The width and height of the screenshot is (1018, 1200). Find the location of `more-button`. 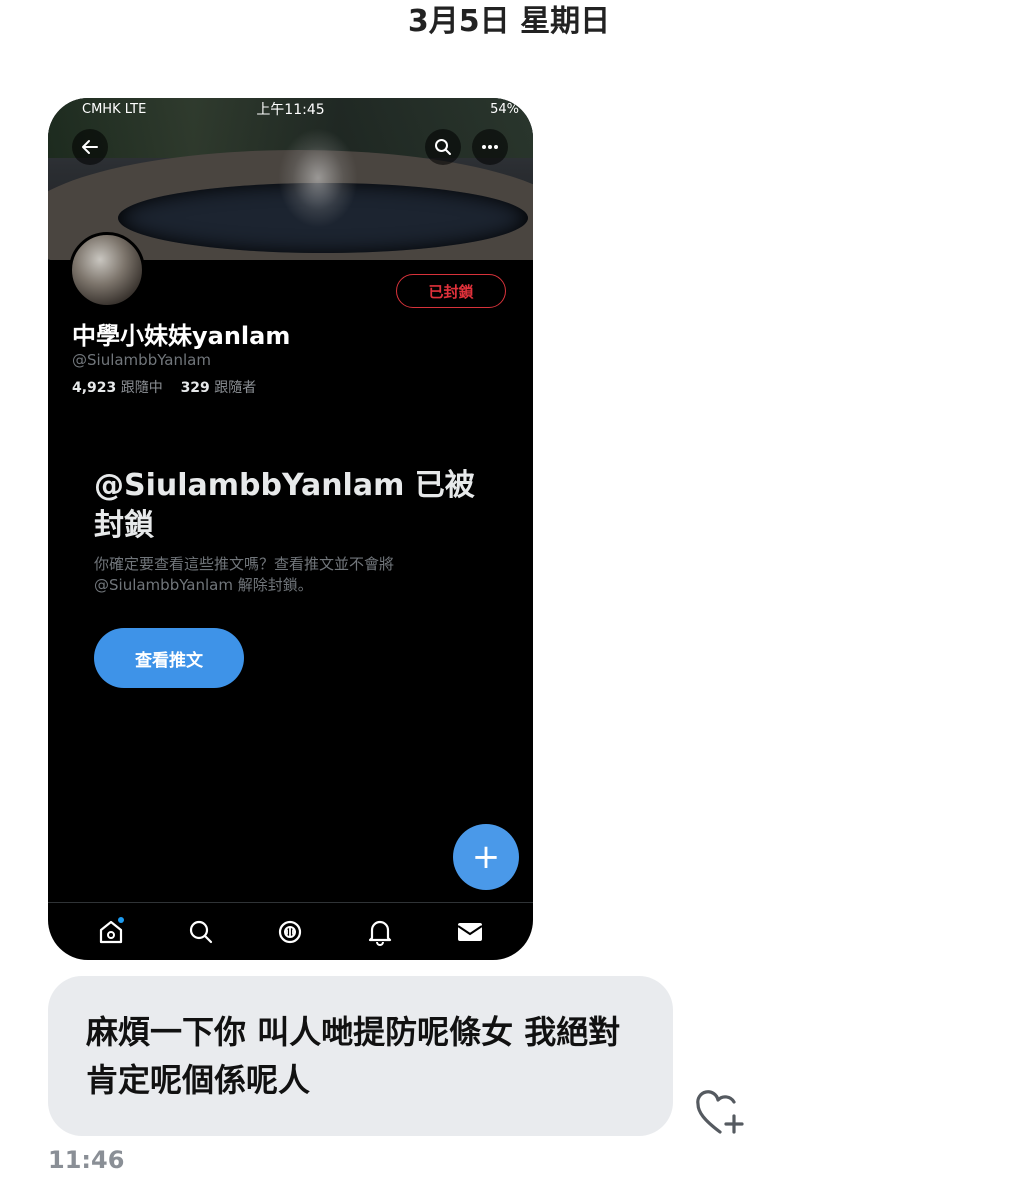

more-button is located at coordinates (490, 147).